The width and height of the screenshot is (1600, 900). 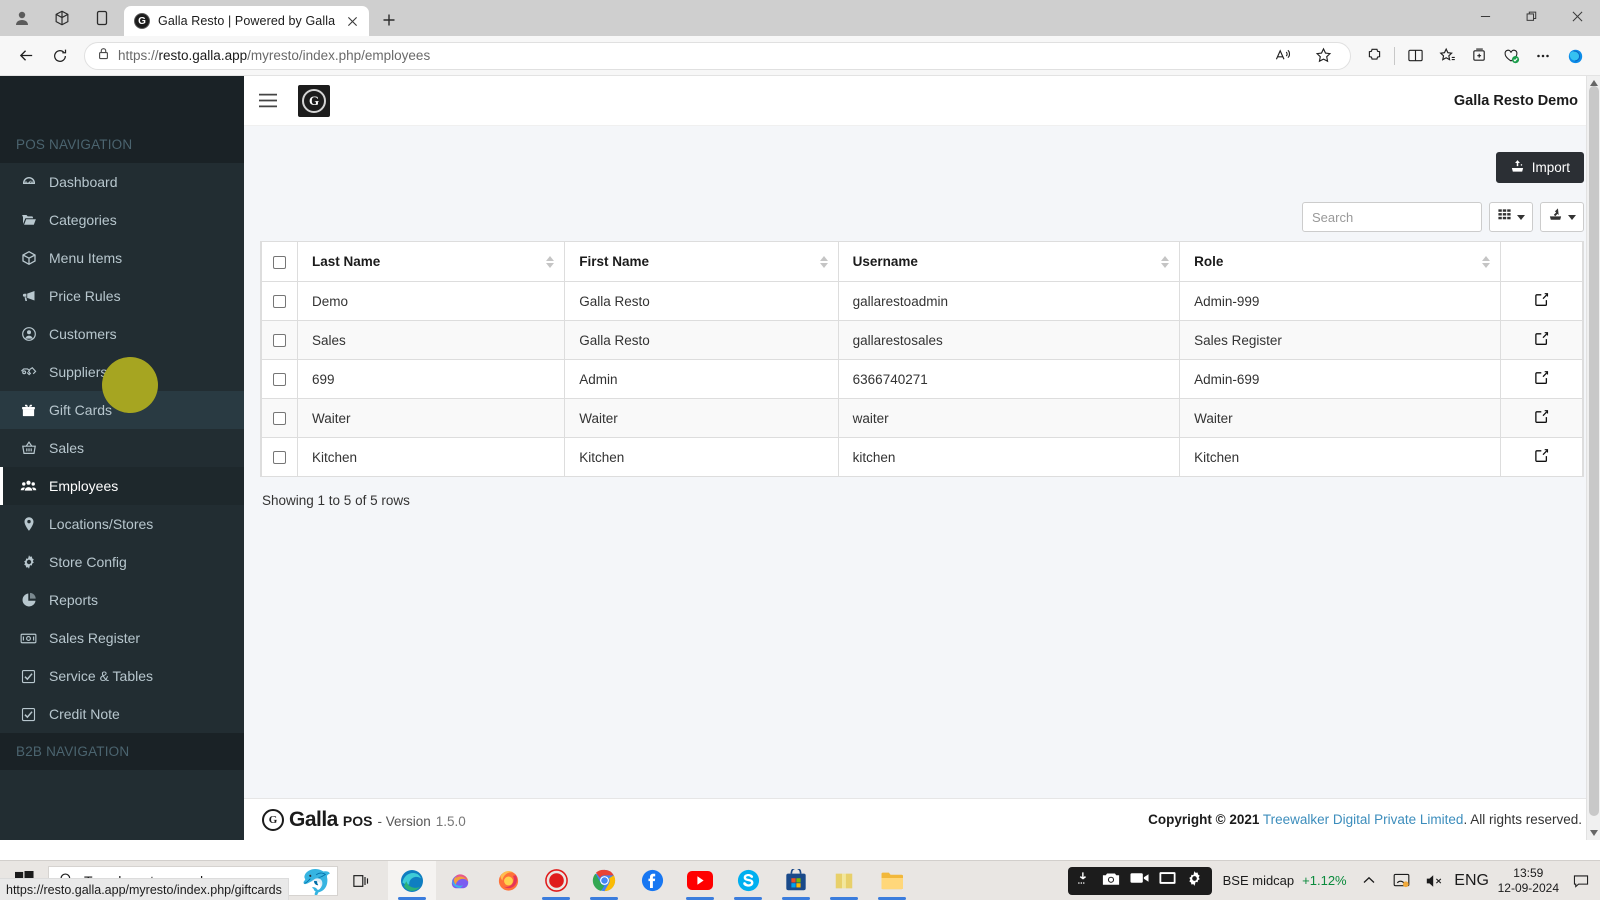 What do you see at coordinates (1009, 301) in the screenshot?
I see `cell-username: gallarestoadmin` at bounding box center [1009, 301].